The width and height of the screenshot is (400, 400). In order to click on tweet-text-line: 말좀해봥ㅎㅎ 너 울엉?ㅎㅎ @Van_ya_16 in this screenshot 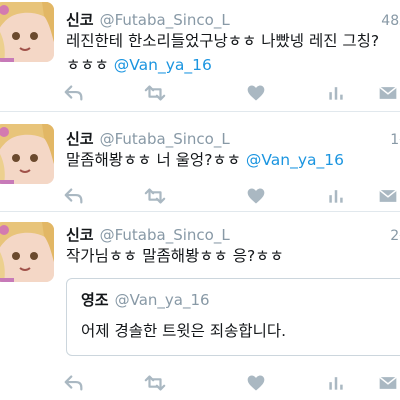, I will do `click(233, 160)`.